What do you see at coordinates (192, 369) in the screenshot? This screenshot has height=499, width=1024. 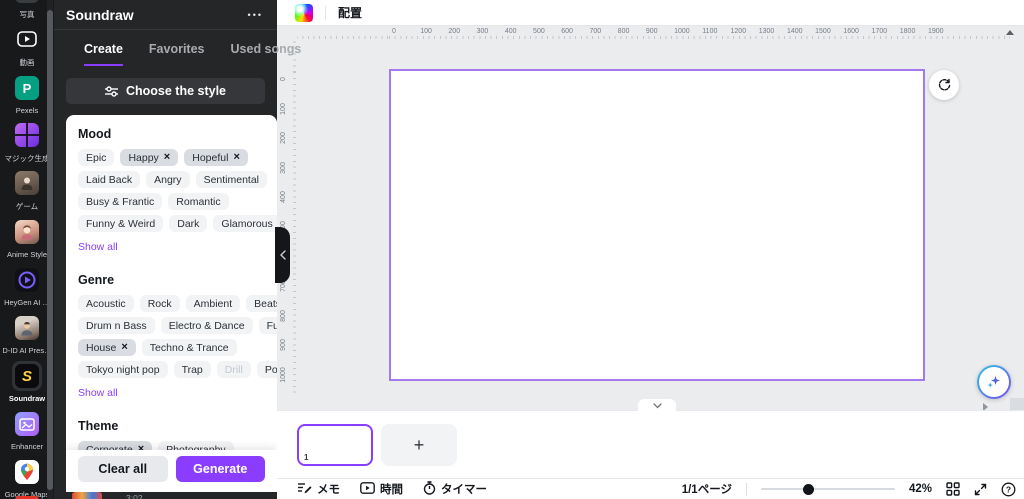 I see `chip-trap: Trap` at bounding box center [192, 369].